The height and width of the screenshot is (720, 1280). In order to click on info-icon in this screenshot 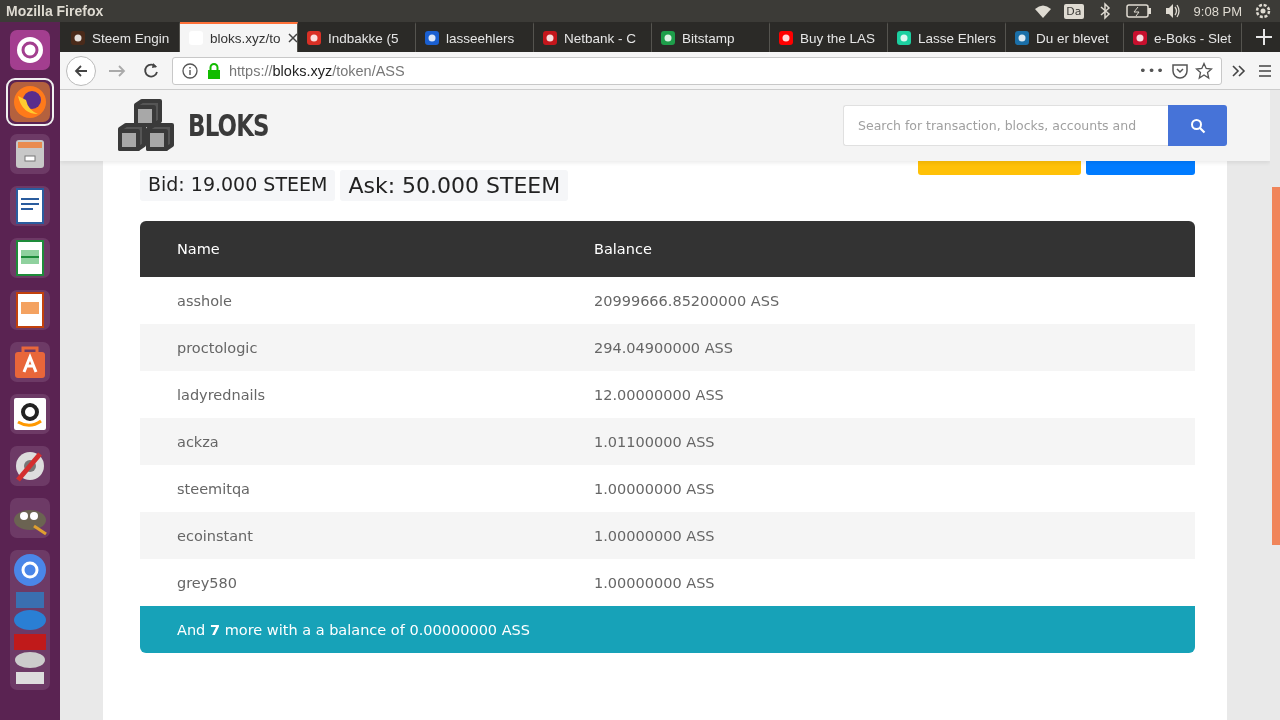, I will do `click(190, 70)`.